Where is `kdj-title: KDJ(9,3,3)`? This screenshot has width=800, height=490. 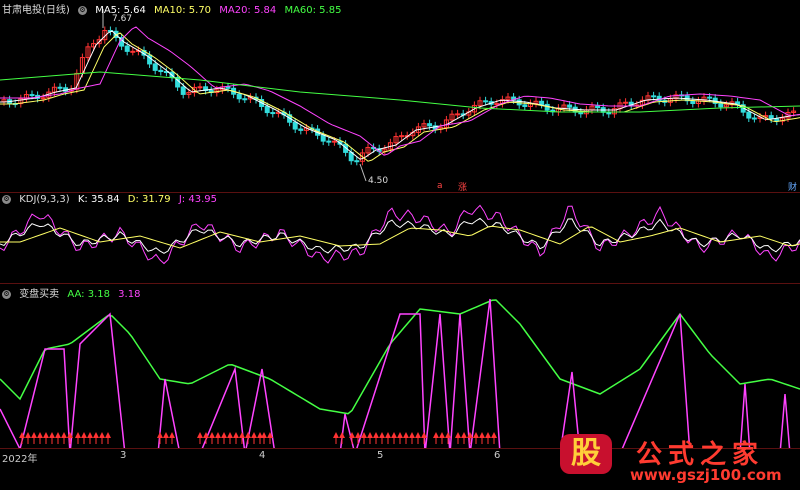 kdj-title: KDJ(9,3,3) is located at coordinates (44, 199).